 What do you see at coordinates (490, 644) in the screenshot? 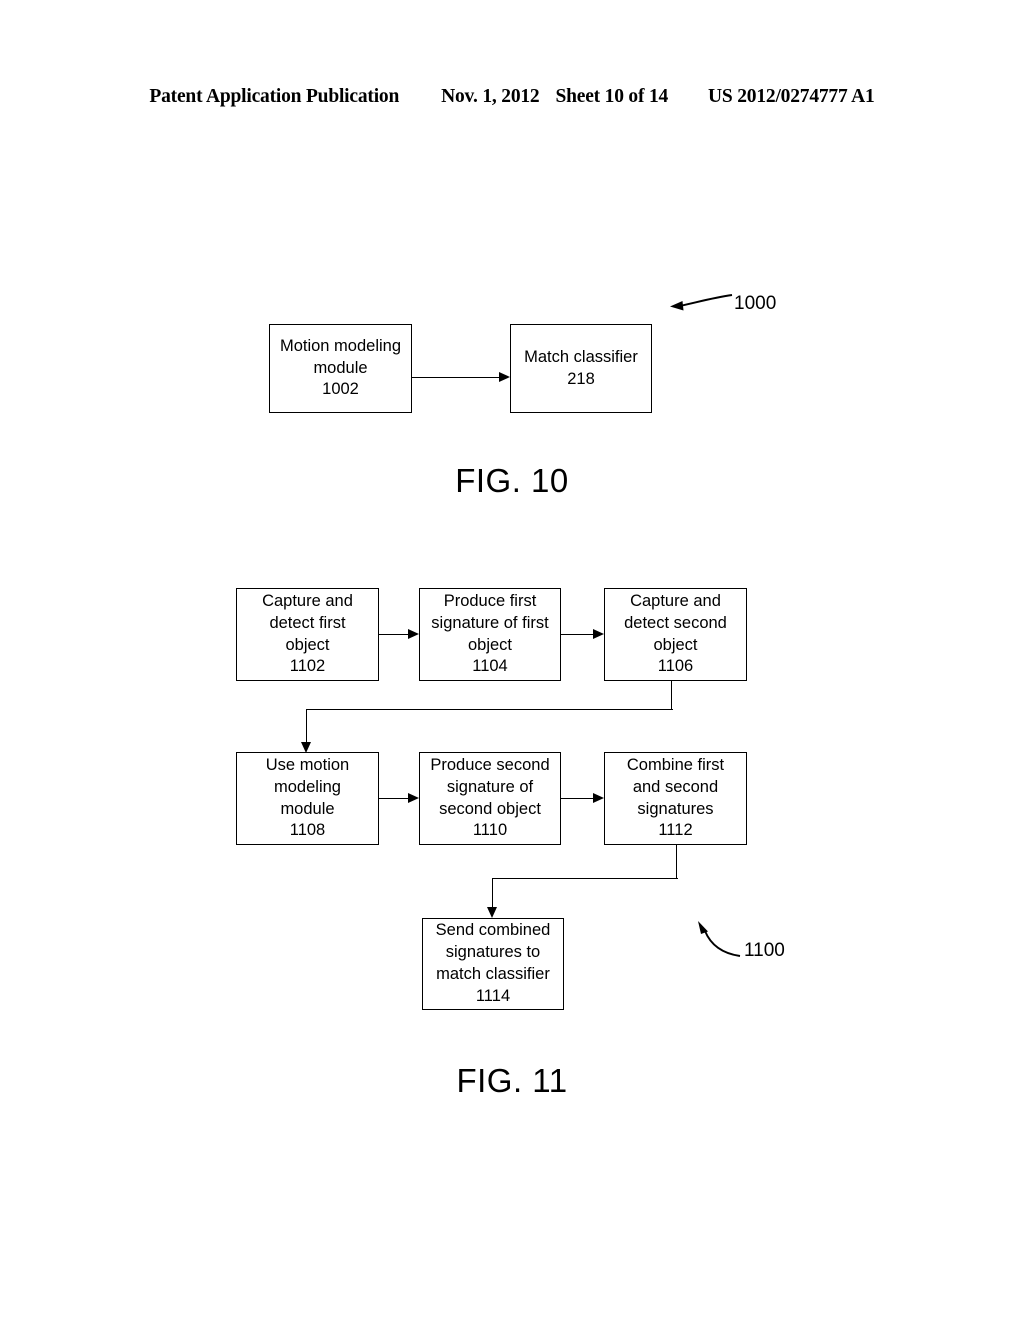
I see `box-1104-line-3: object` at bounding box center [490, 644].